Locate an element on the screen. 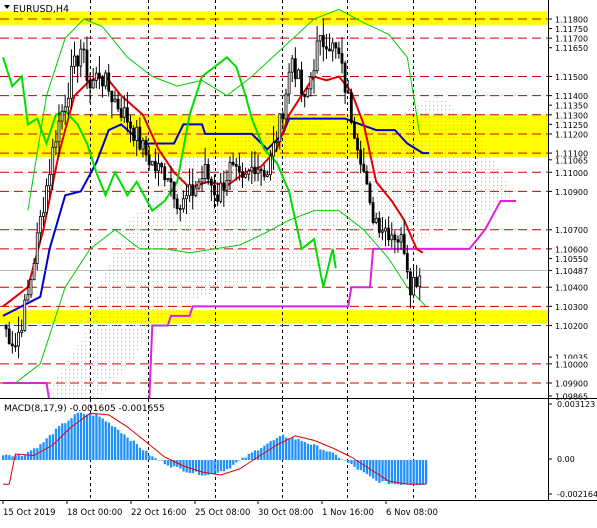 The width and height of the screenshot is (597, 528). price-label: 1.11800 is located at coordinates (571, 20).